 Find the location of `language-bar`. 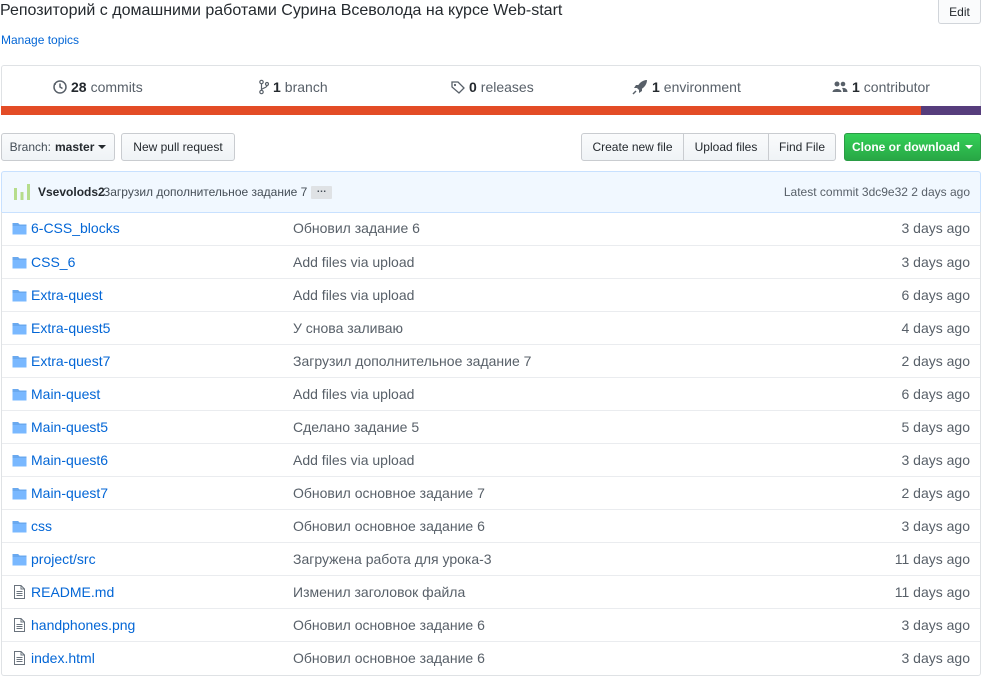

language-bar is located at coordinates (491, 110).